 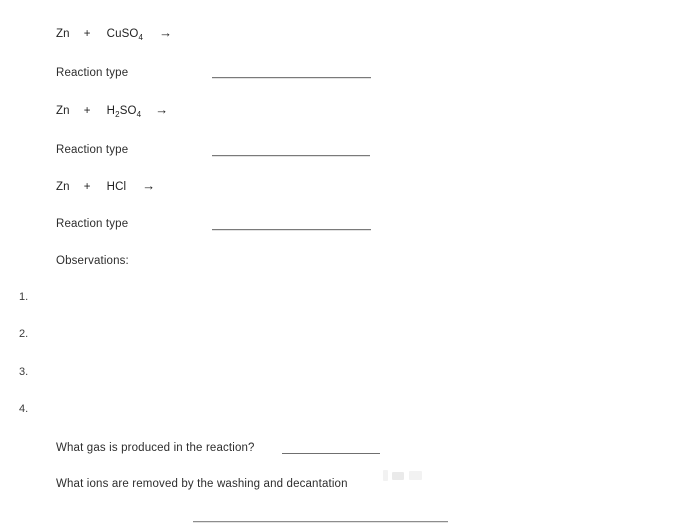 What do you see at coordinates (63, 187) in the screenshot?
I see `equation-3-reactant-1: Zn` at bounding box center [63, 187].